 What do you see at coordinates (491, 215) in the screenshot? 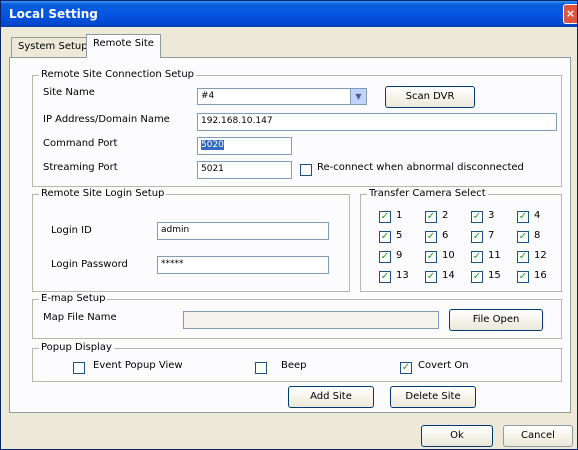
I see `camera-label-3: 3` at bounding box center [491, 215].